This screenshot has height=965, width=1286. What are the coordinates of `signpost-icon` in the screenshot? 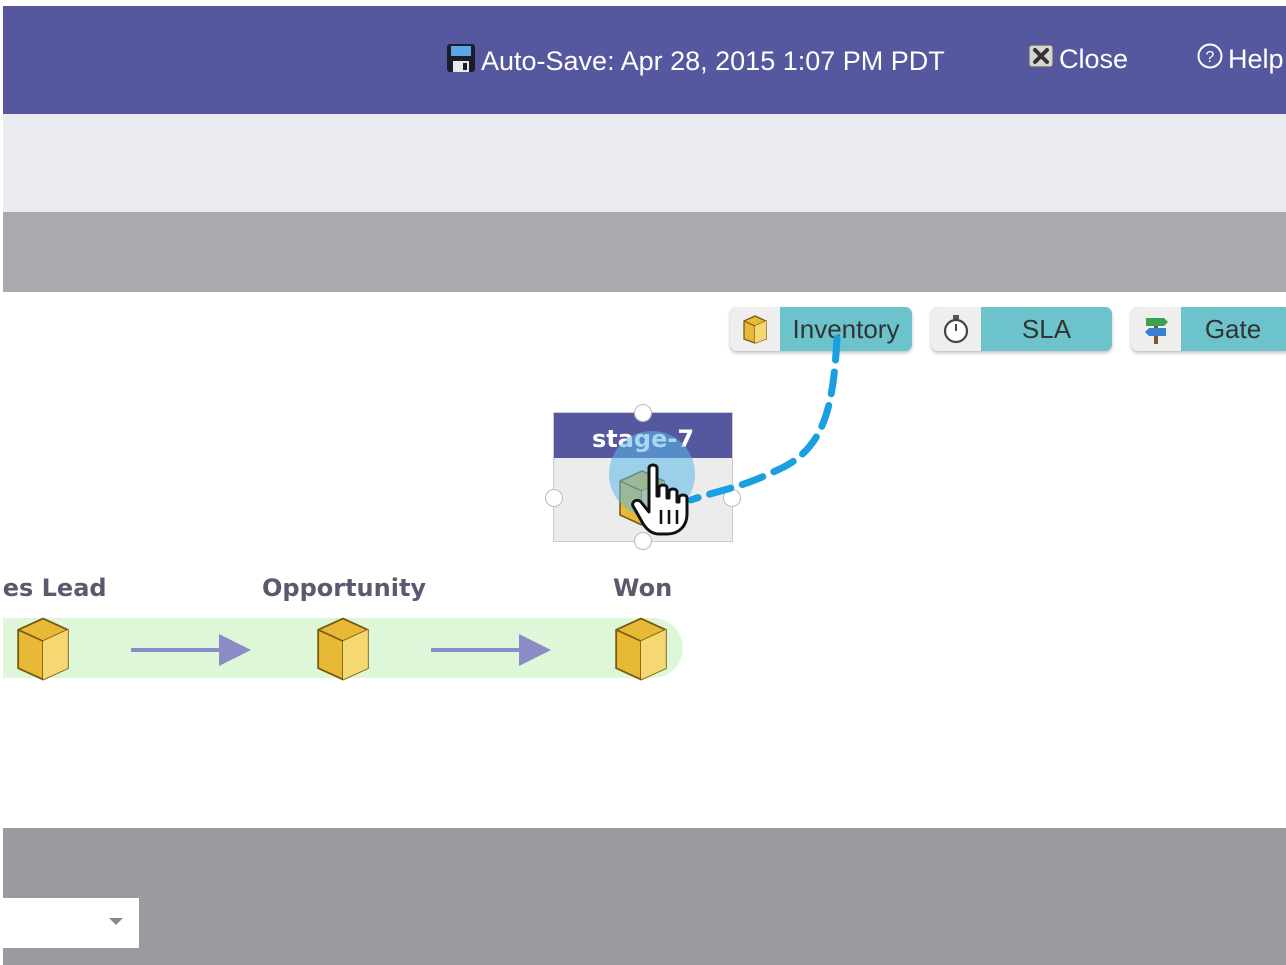 It's located at (1156, 329).